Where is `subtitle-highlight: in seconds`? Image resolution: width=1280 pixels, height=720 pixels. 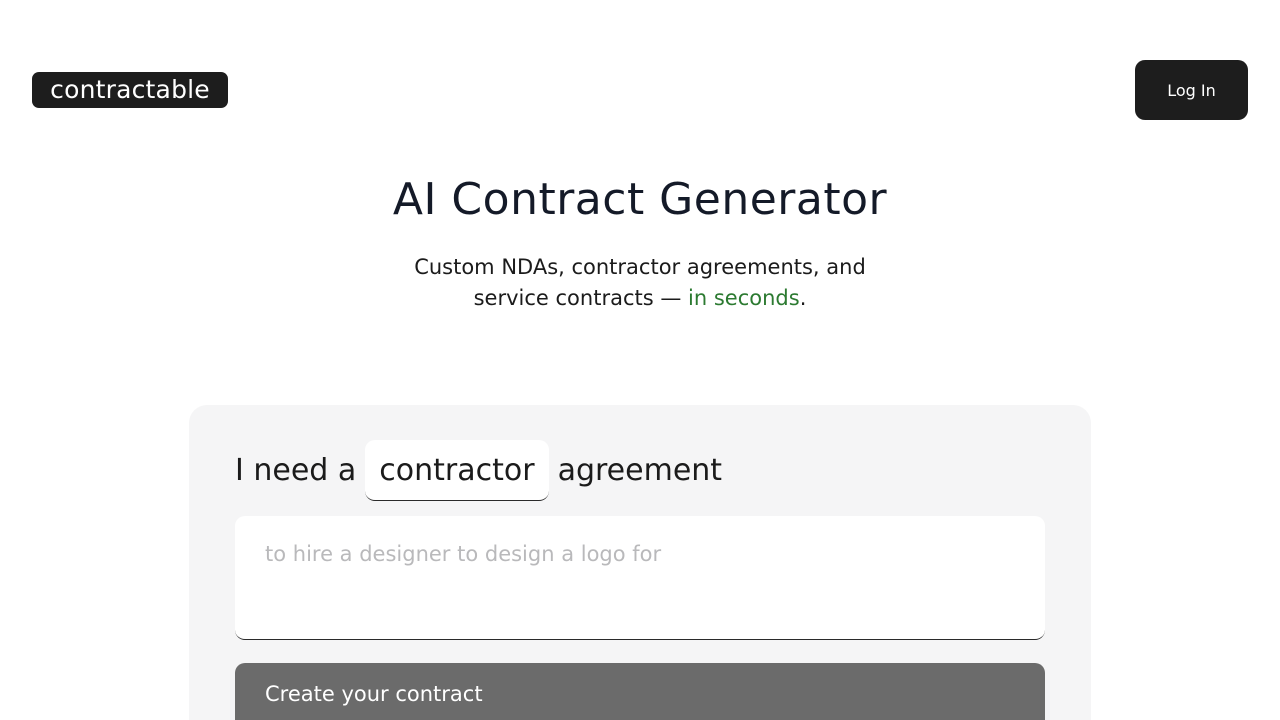 subtitle-highlight: in seconds is located at coordinates (744, 298).